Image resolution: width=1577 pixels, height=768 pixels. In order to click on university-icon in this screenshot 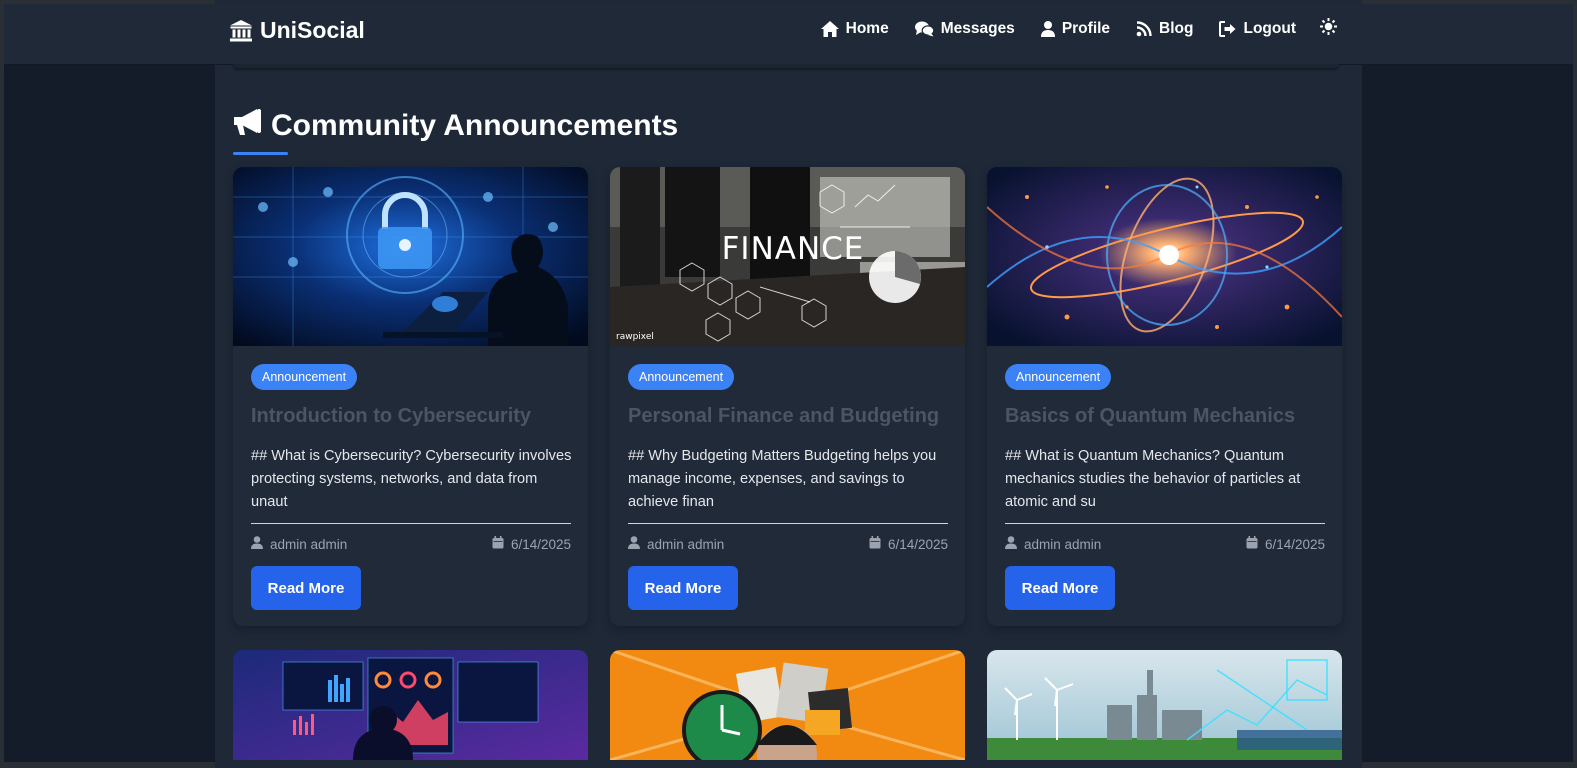, I will do `click(241, 31)`.